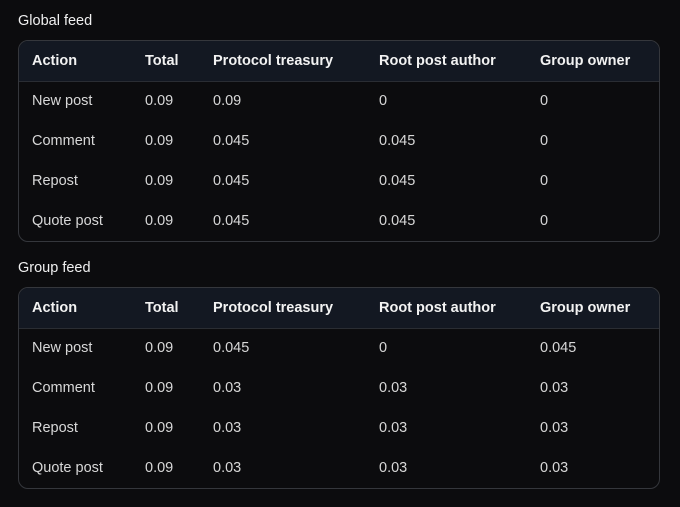 This screenshot has width=680, height=507. I want to click on table-row: Quote post 0.09 0.03 0.03 0.03, so click(339, 468).